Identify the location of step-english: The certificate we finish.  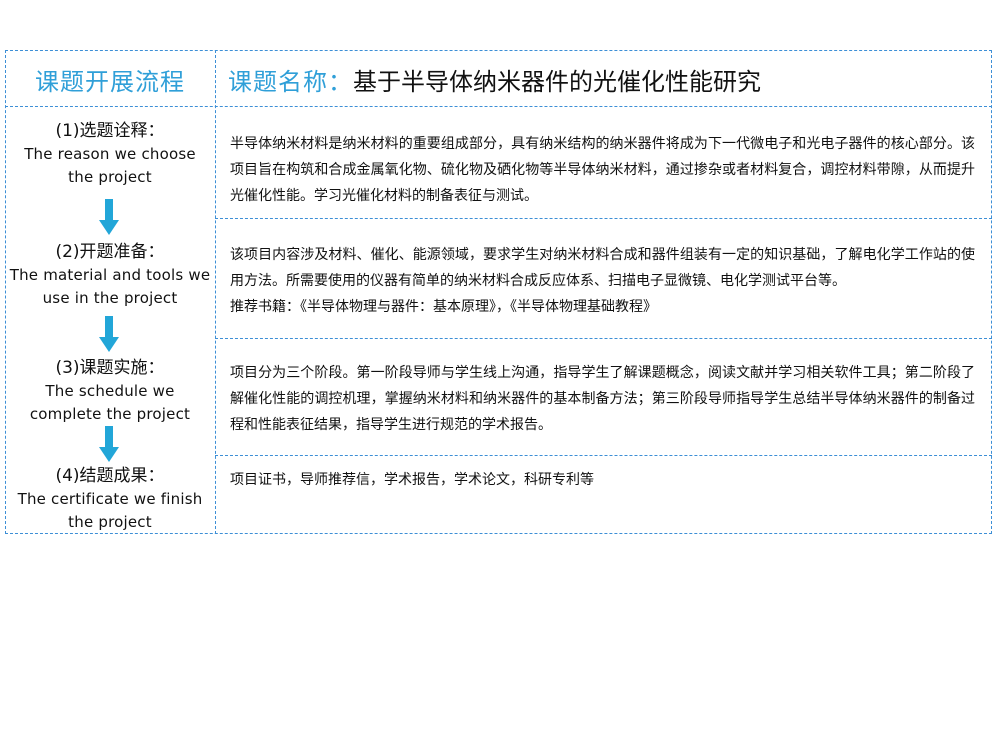
(110, 499).